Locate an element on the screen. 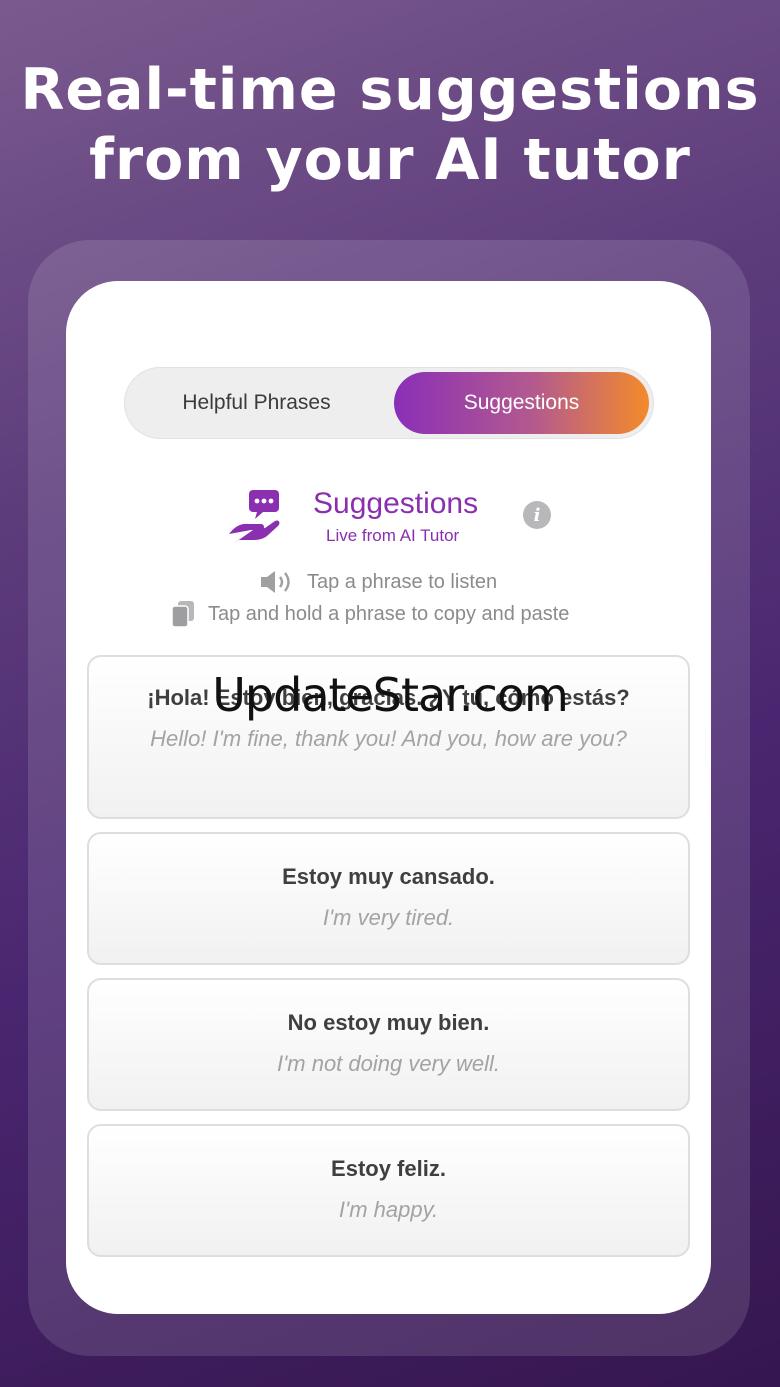  speaker-icon is located at coordinates (275, 582).